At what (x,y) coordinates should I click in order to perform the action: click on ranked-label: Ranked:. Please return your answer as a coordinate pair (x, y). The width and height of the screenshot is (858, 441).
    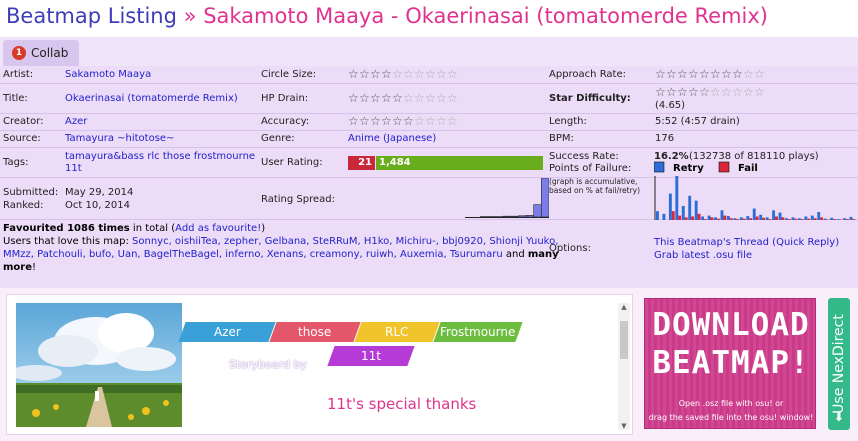
    Looking at the image, I should click on (23, 205).